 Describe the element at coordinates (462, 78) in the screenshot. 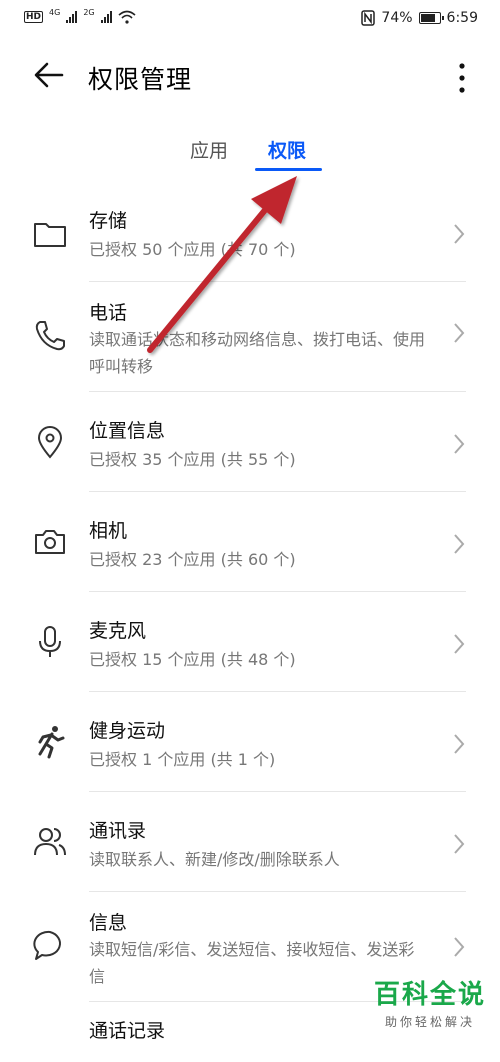

I see `more-options-icon` at that location.